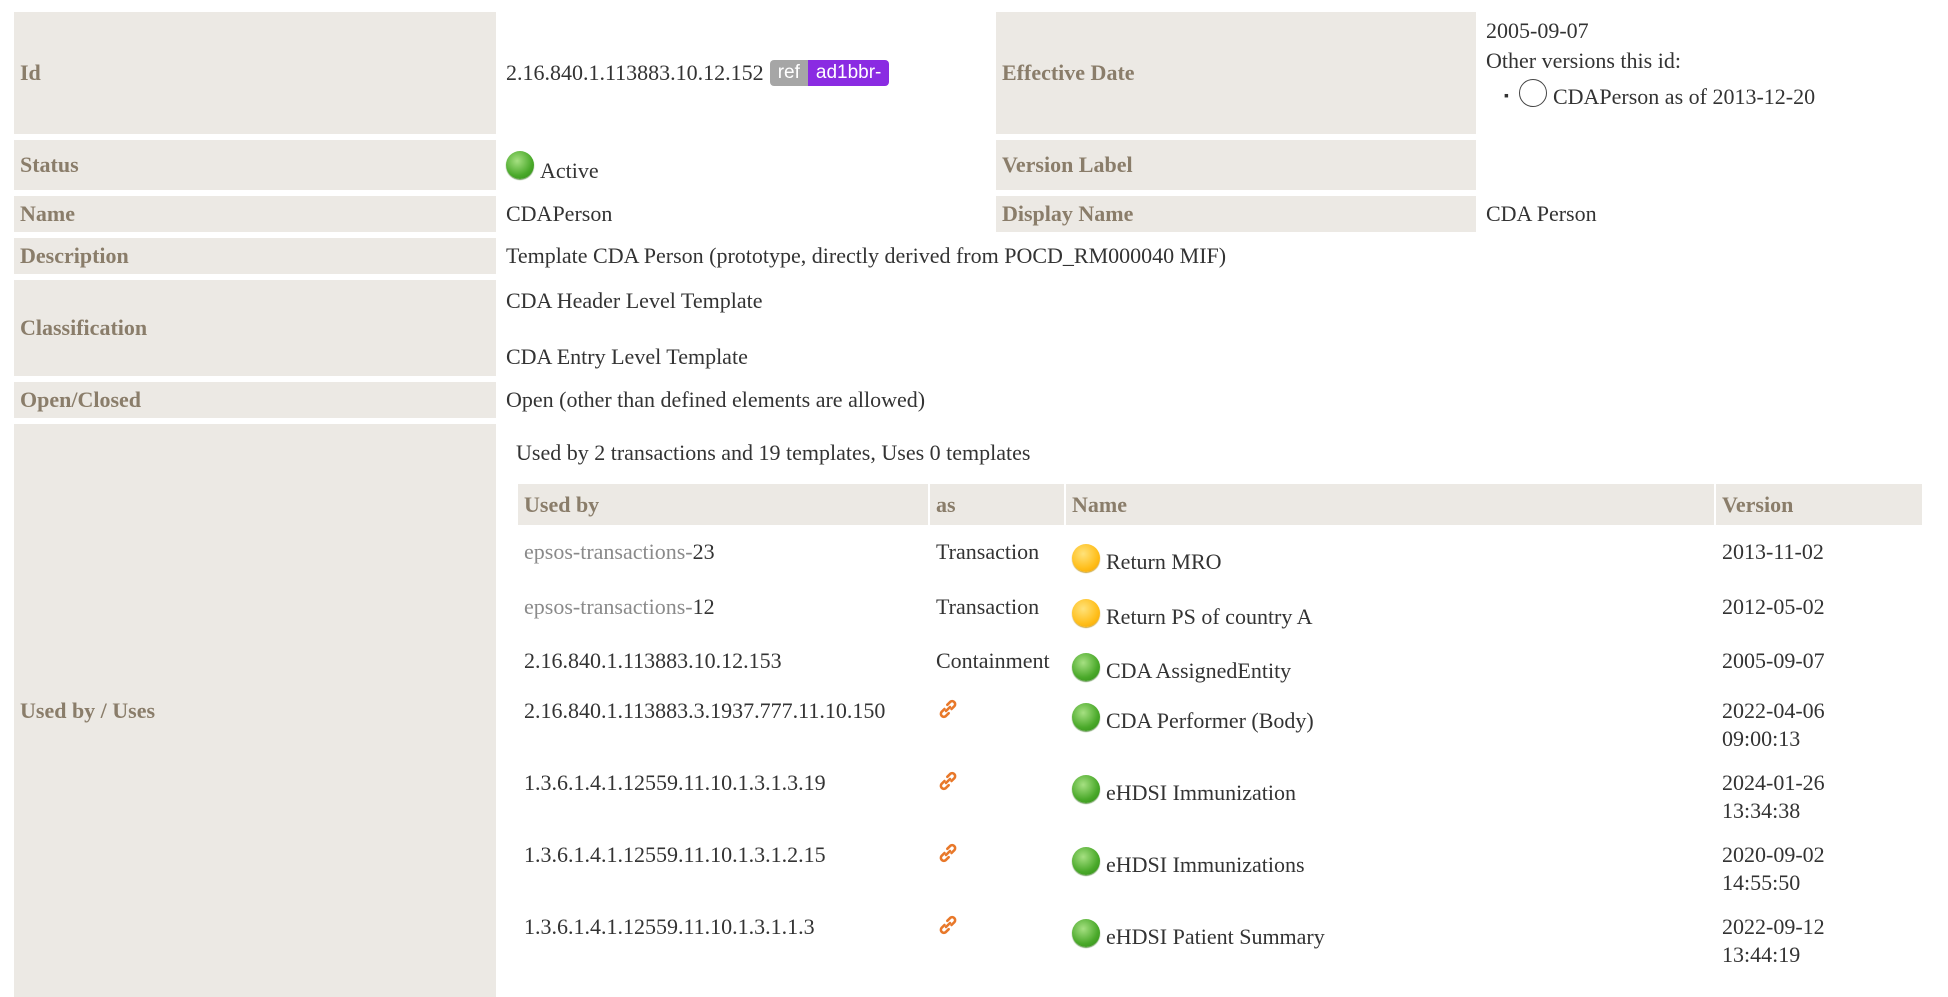  What do you see at coordinates (255, 710) in the screenshot?
I see `used-by-label: Used by / Uses` at bounding box center [255, 710].